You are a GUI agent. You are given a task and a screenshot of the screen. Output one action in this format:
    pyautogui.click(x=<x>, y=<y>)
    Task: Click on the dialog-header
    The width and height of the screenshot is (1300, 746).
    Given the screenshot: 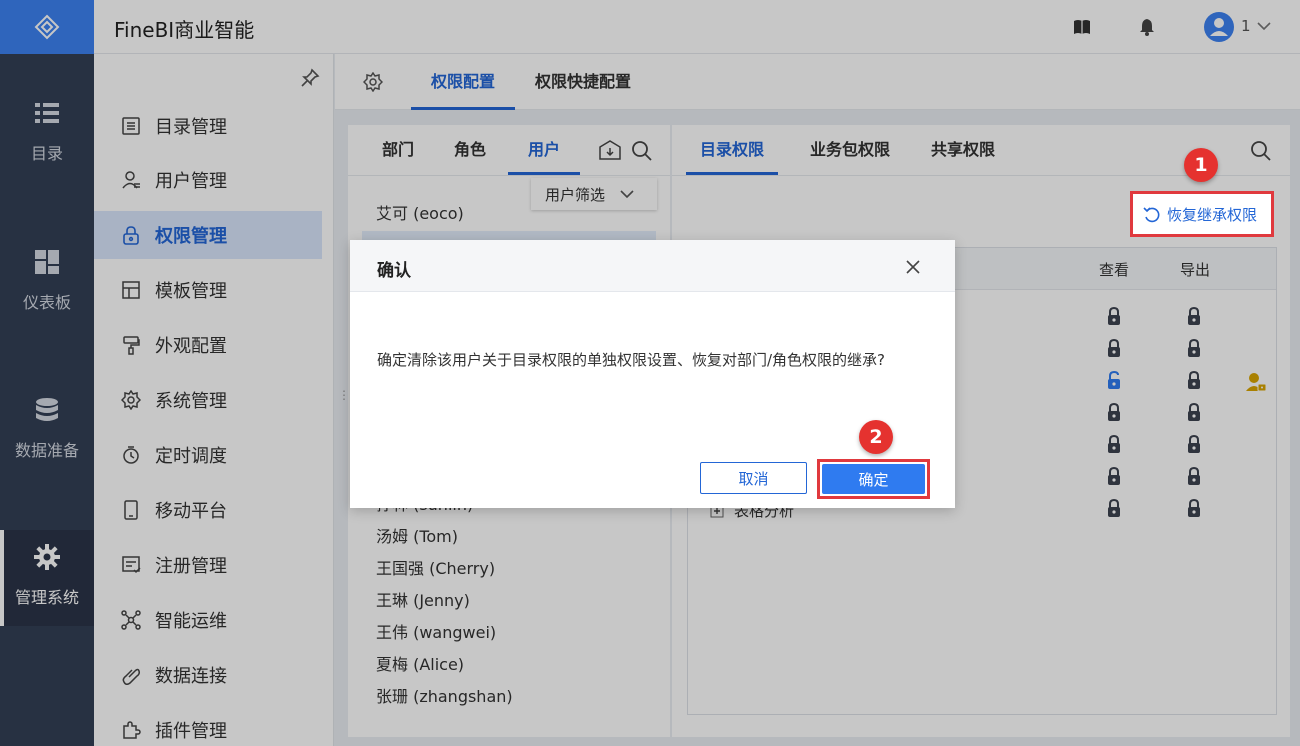 What is the action you would take?
    pyautogui.click(x=652, y=266)
    